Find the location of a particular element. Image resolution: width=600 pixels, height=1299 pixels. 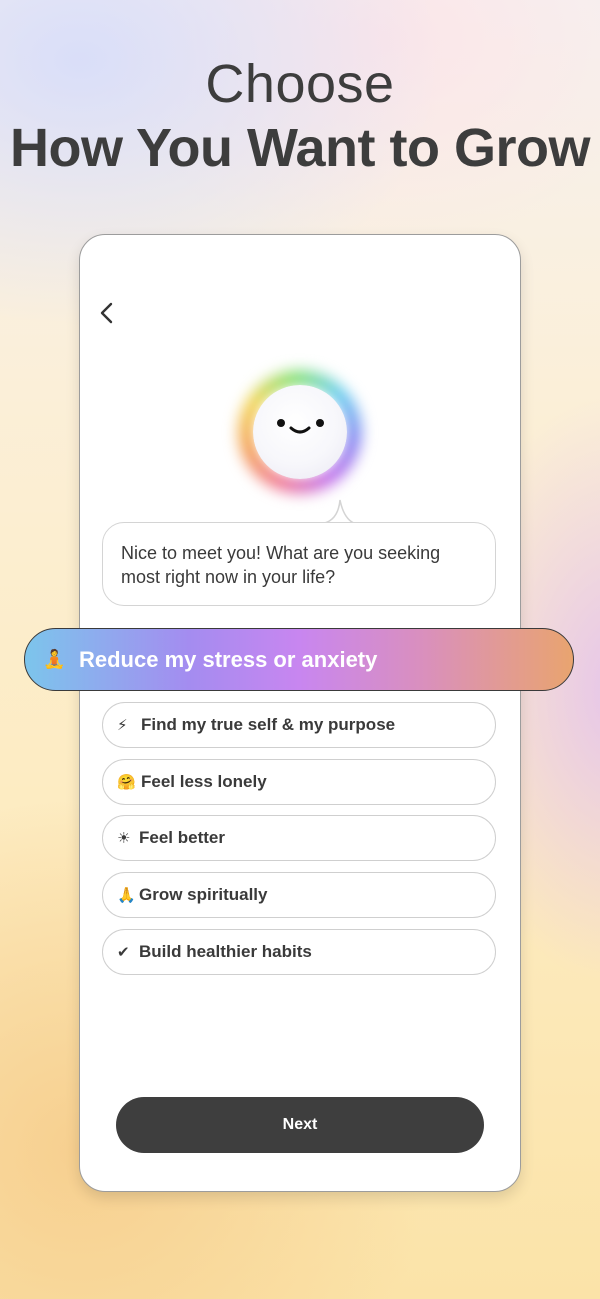

avatar-face is located at coordinates (300, 432).